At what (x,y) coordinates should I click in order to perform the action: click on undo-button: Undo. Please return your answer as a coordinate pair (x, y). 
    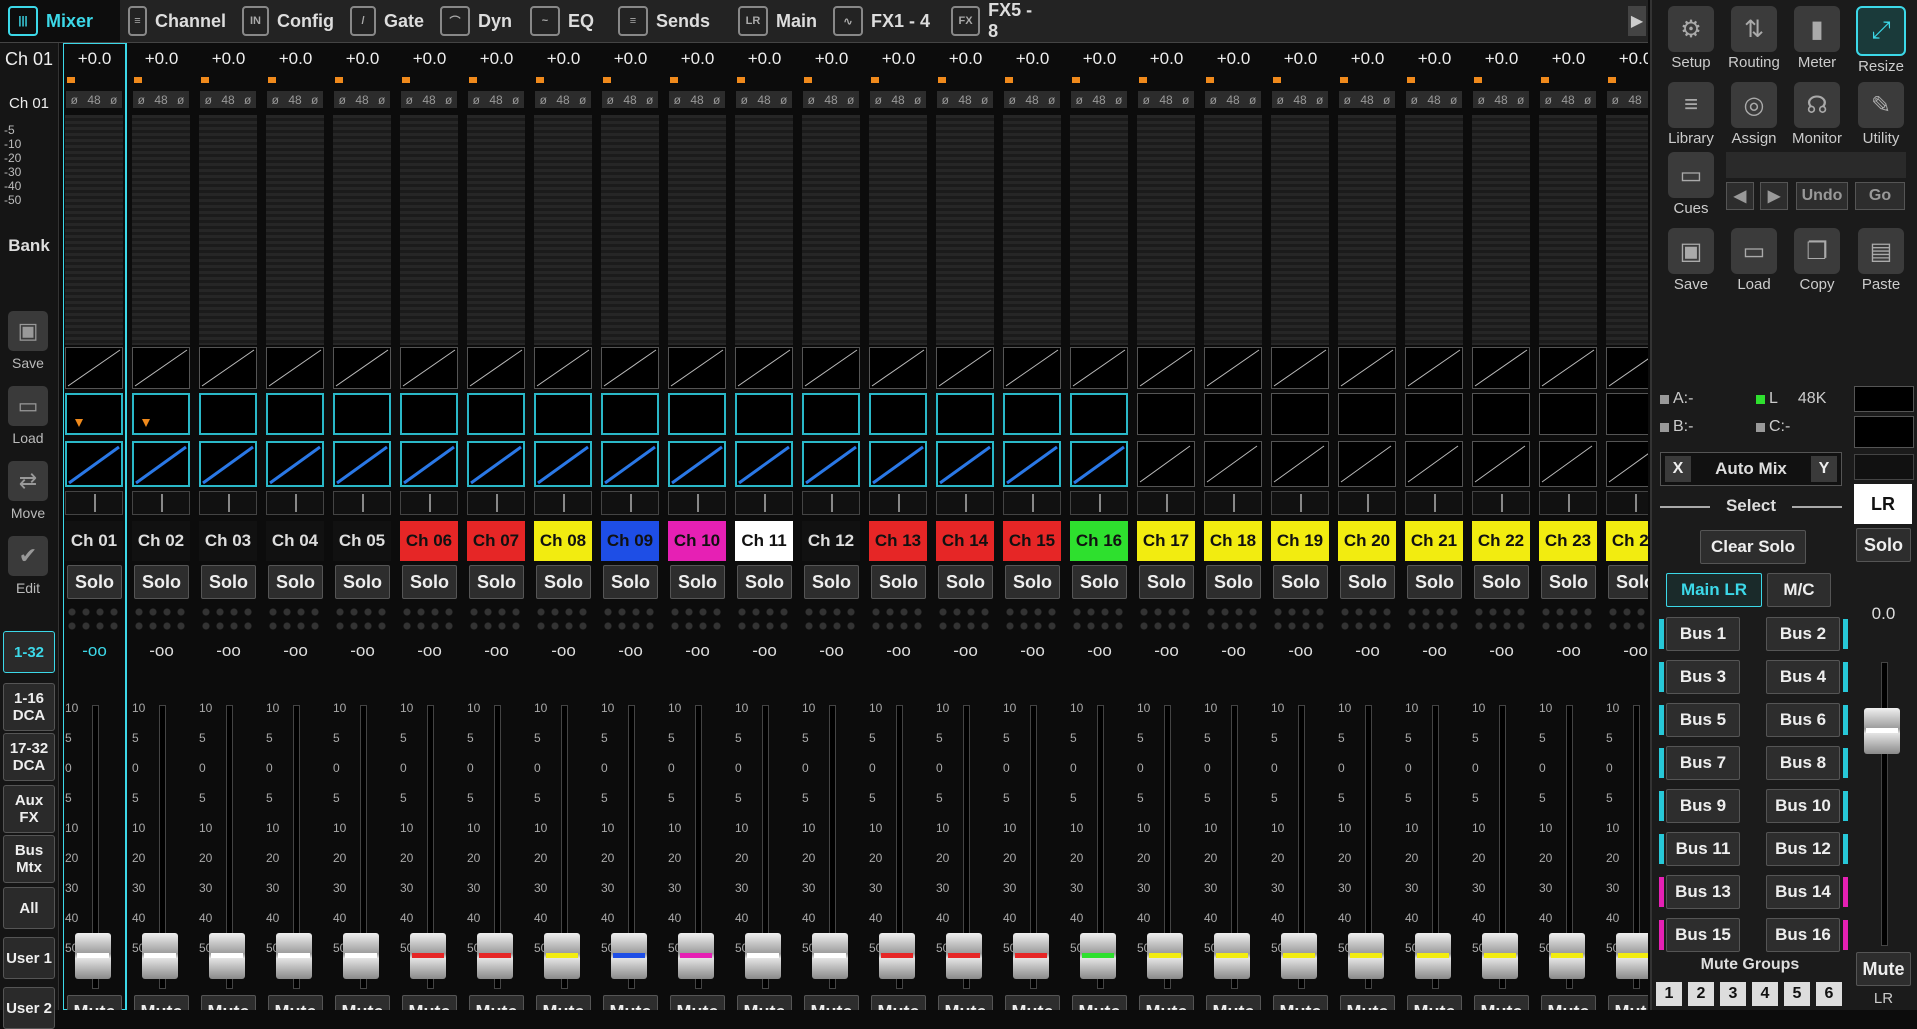
    Looking at the image, I should click on (1822, 196).